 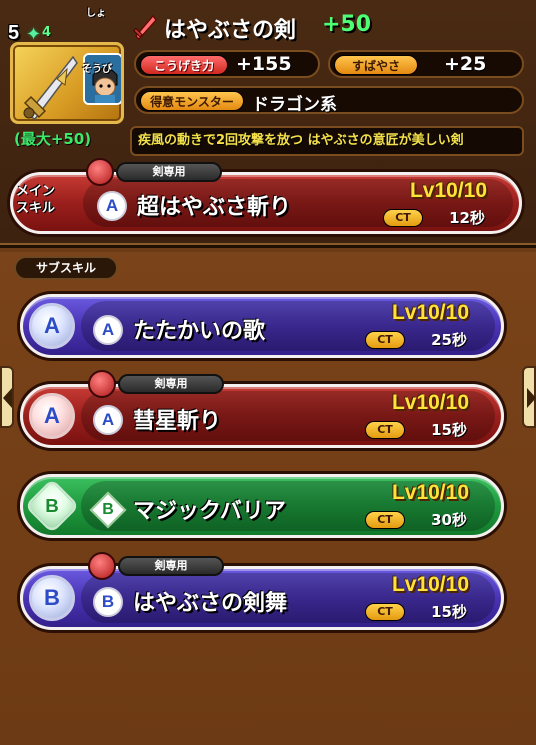 I want to click on sword-icon, so click(x=145, y=27).